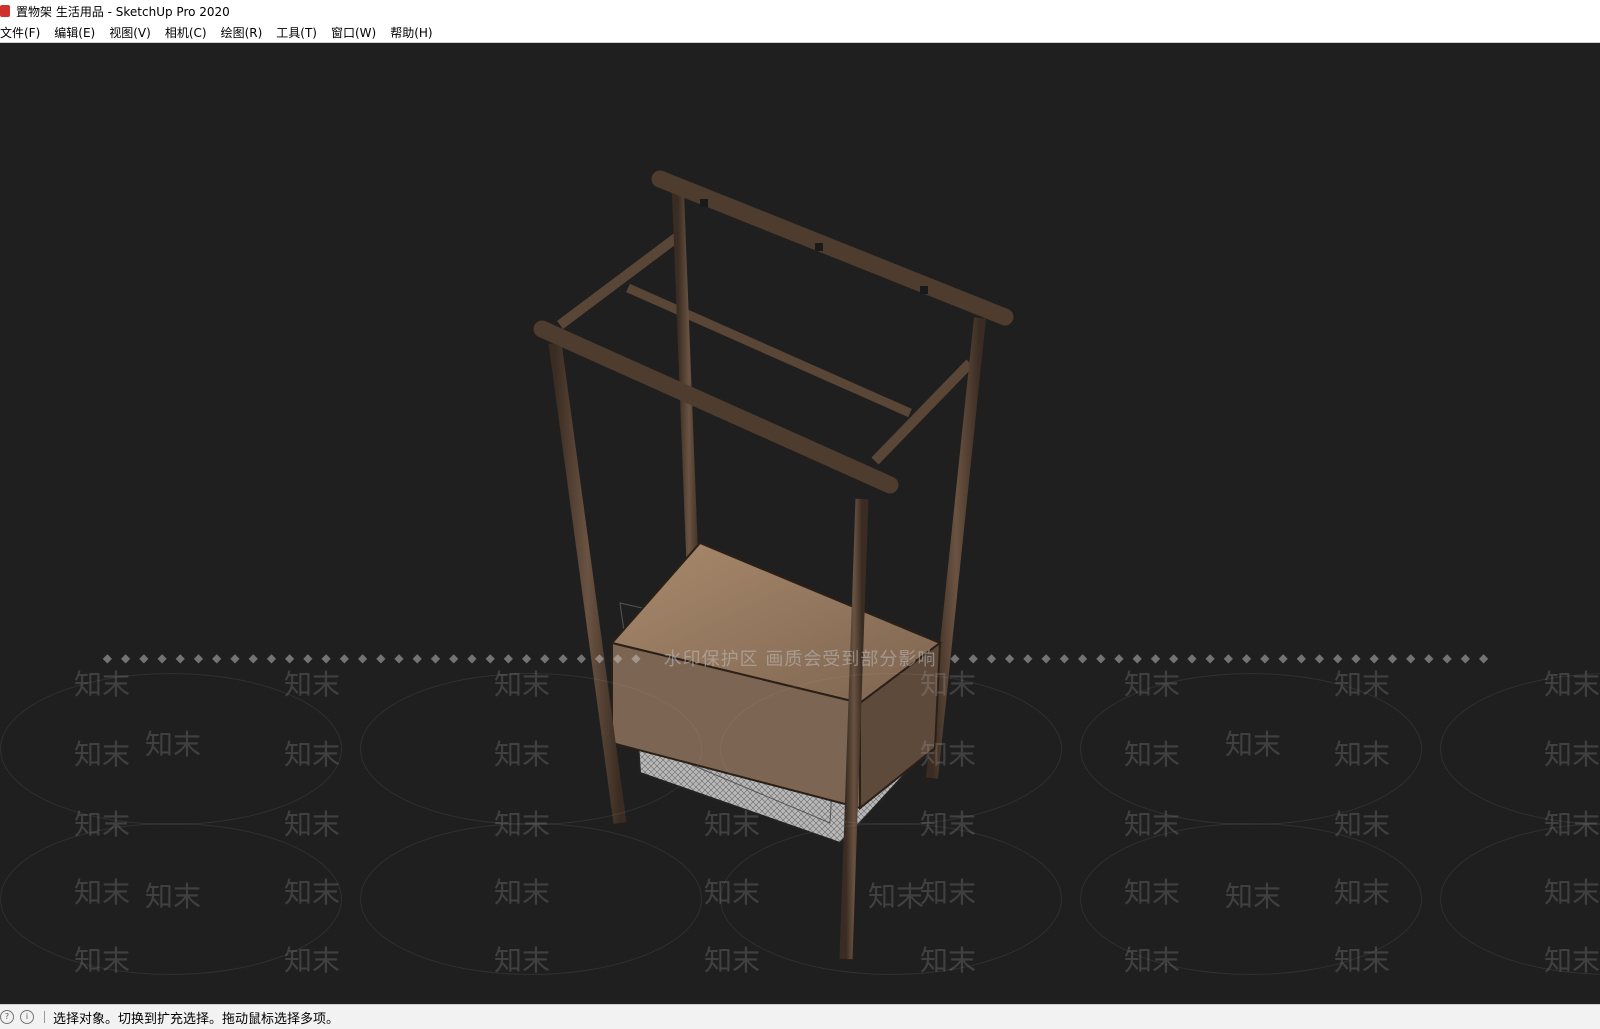 The width and height of the screenshot is (1600, 1029). What do you see at coordinates (800, 11) in the screenshot?
I see `title-bar: 置物架 生活用品 - SketchUp Pro 2020` at bounding box center [800, 11].